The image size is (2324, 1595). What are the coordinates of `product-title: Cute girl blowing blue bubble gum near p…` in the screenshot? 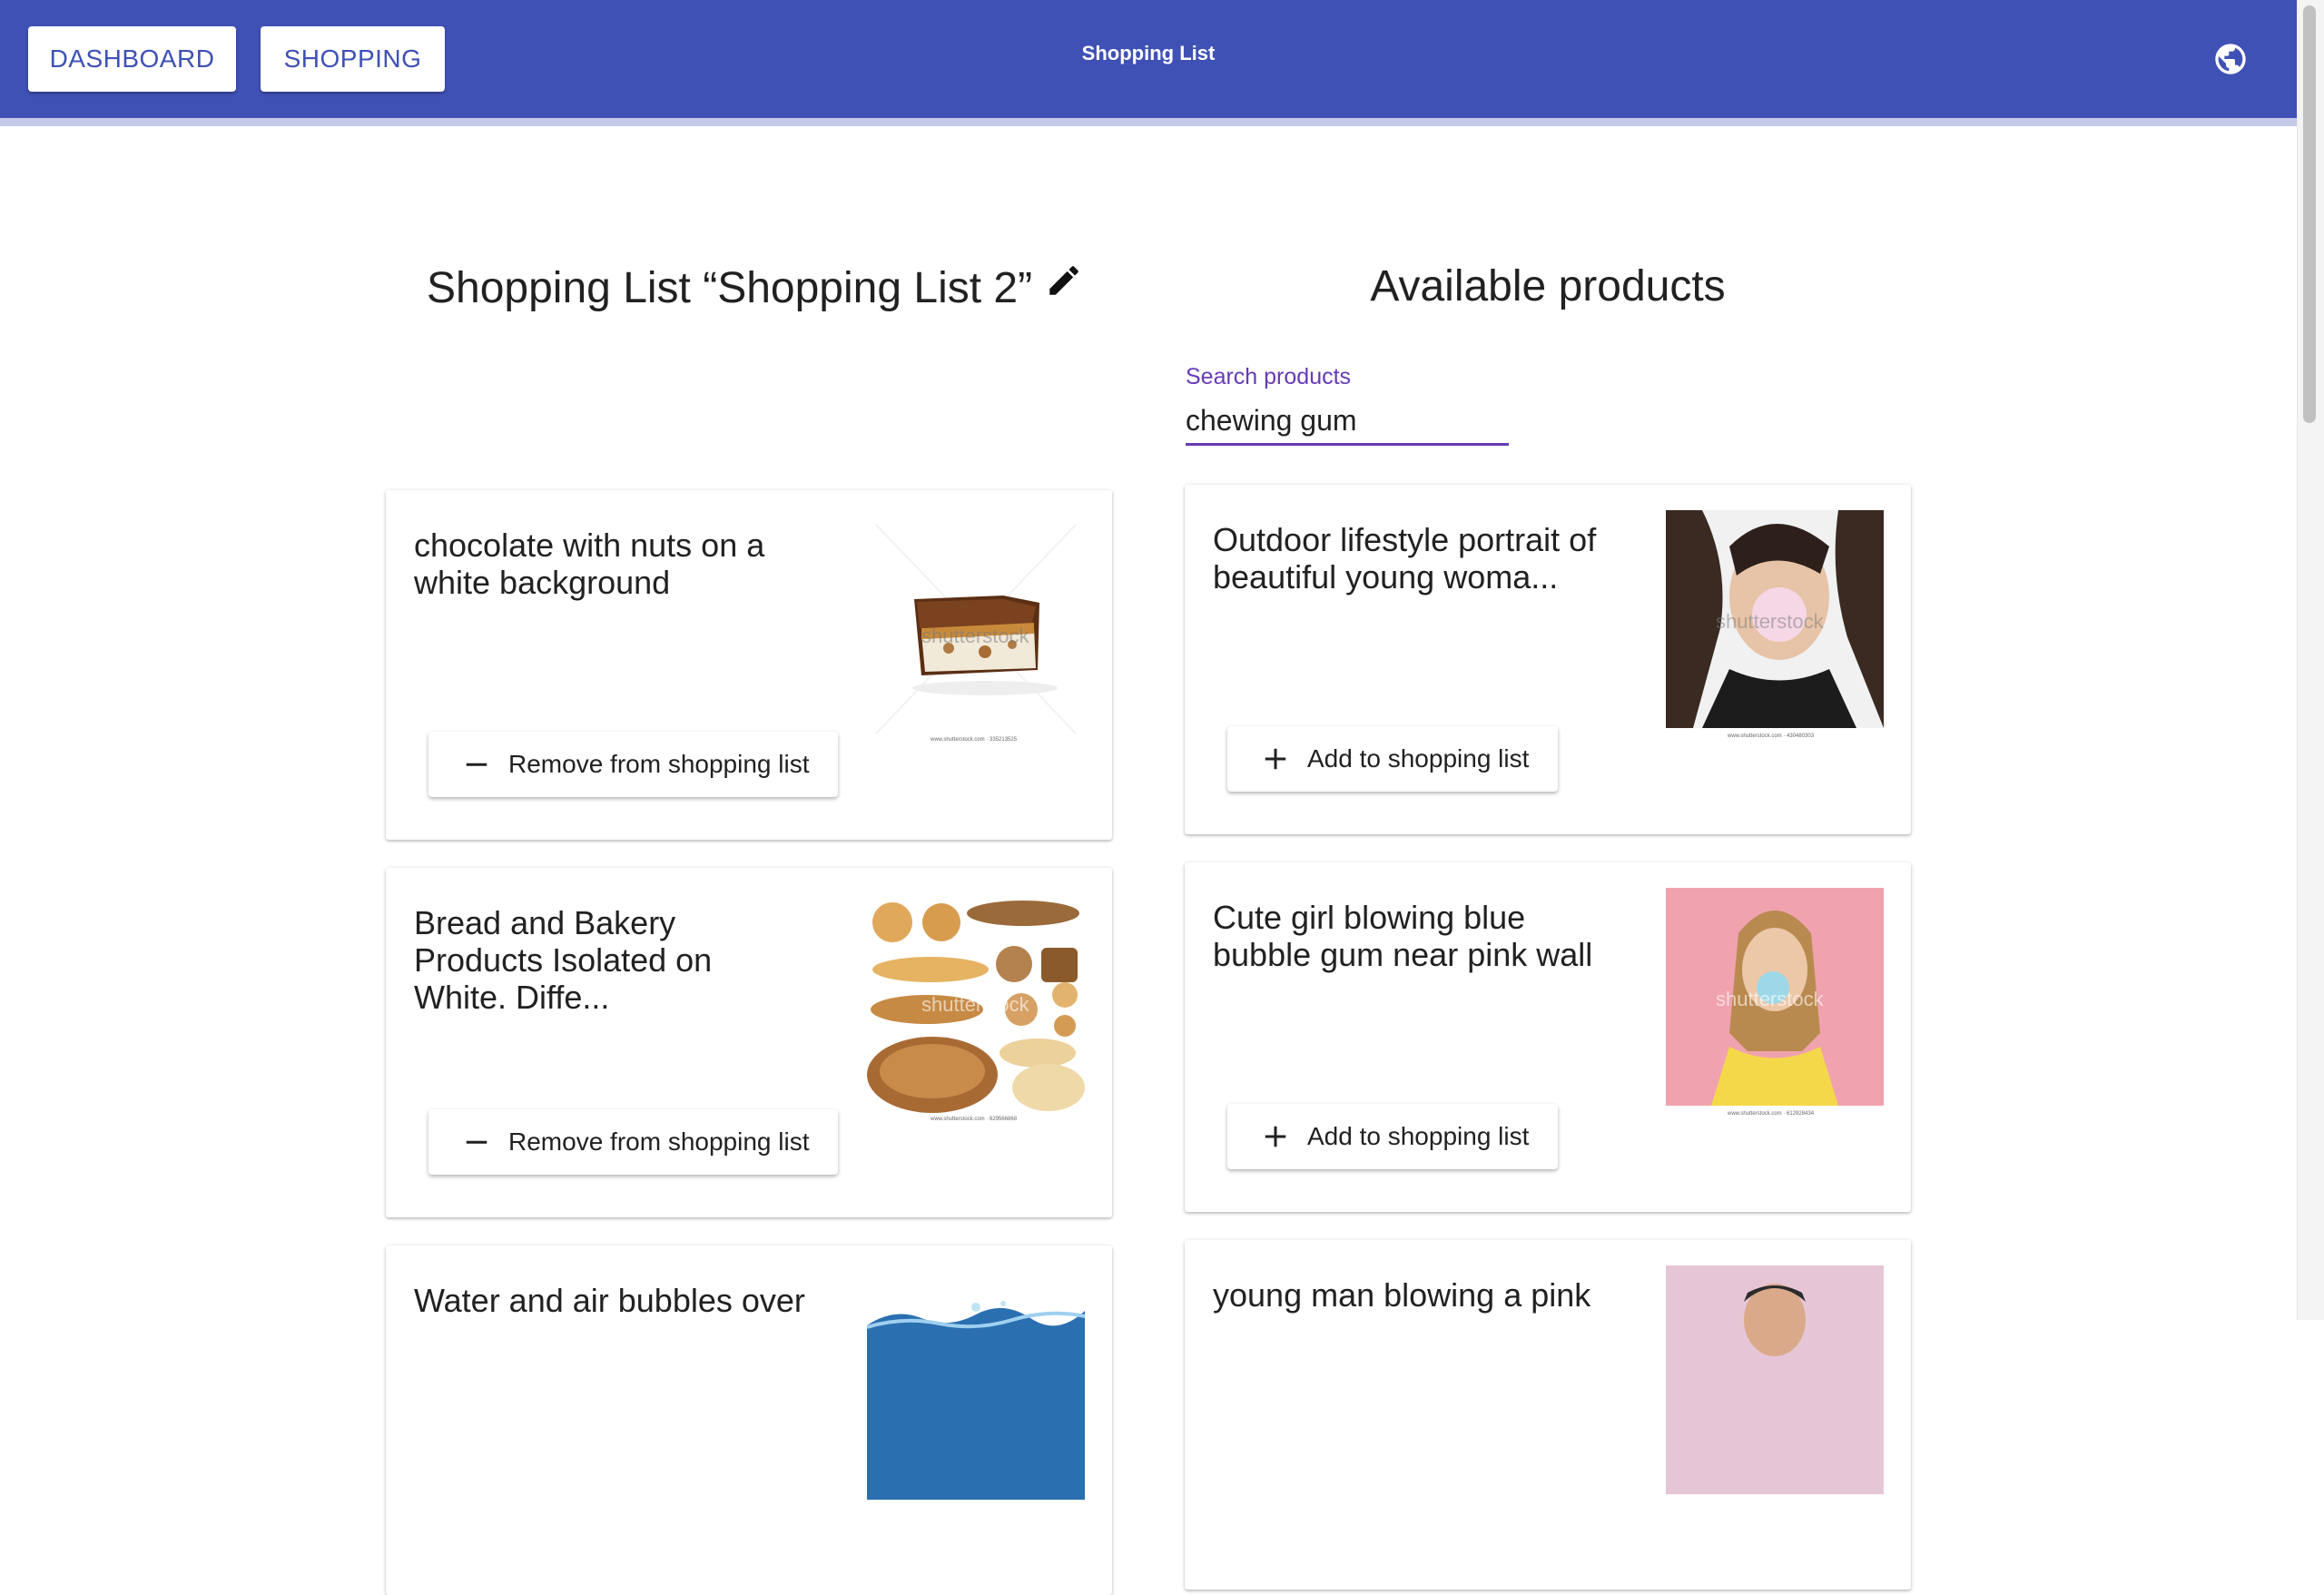 It's located at (1403, 936).